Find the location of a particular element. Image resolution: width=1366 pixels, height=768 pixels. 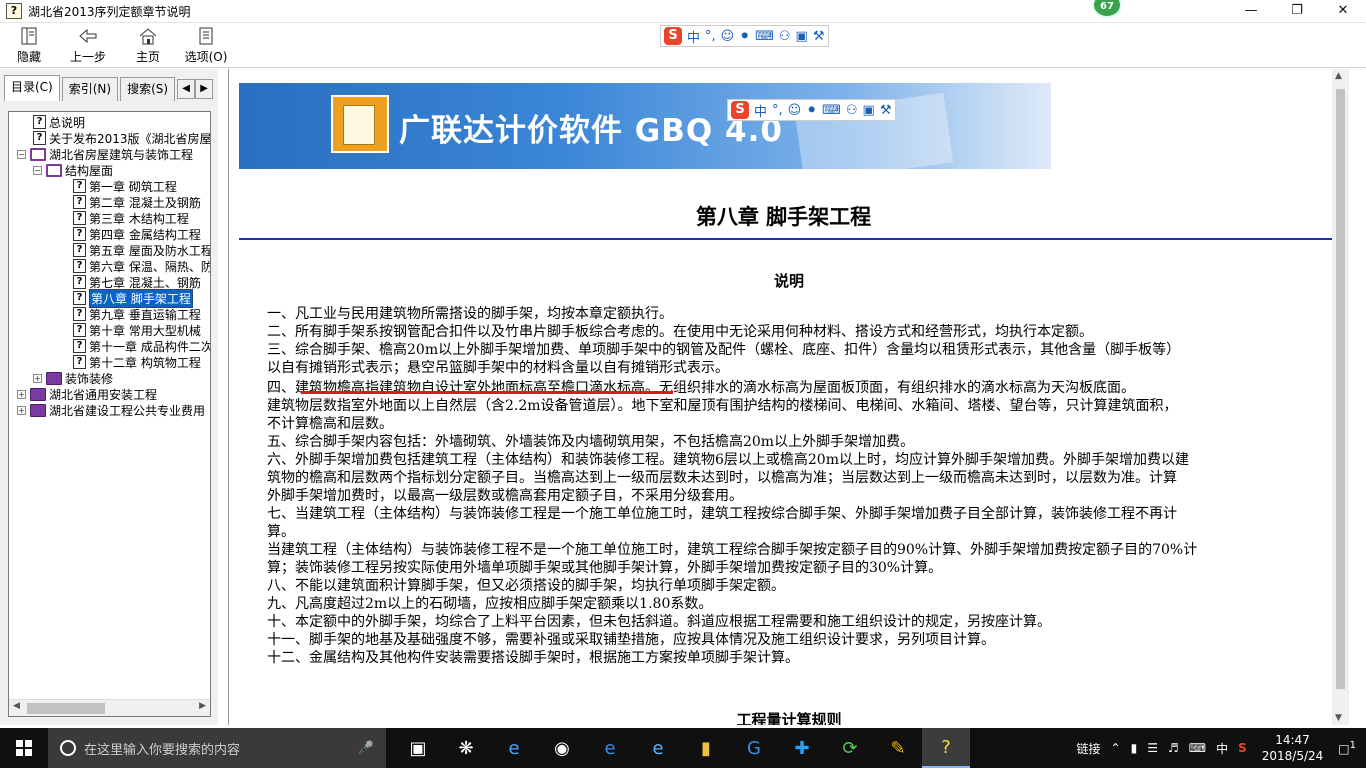

ime-toolbar: S 中 °, ☺ ⚫ ⌨ ⚇ ▣ ⚒ is located at coordinates (744, 36).